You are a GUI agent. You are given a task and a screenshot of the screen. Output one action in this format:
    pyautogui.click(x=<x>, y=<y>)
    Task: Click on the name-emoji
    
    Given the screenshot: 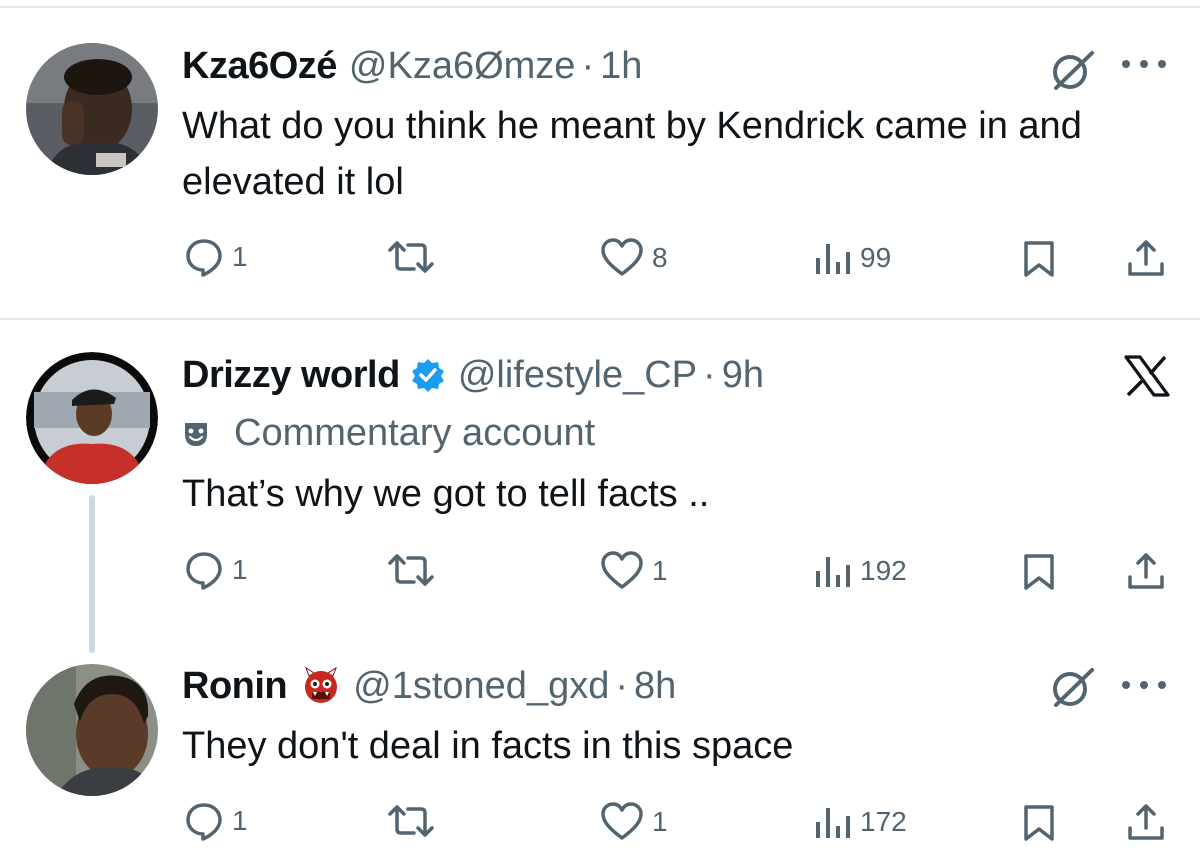 What is the action you would take?
    pyautogui.click(x=321, y=686)
    